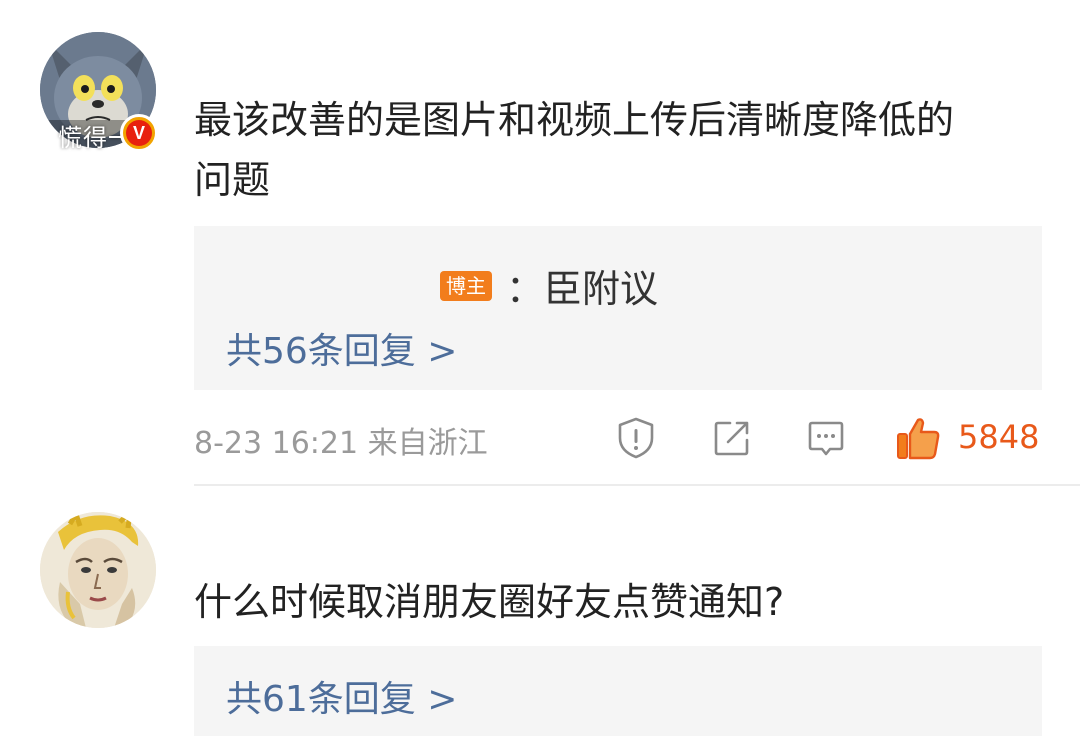  What do you see at coordinates (582, 289) in the screenshot?
I see `author-reply-text: ：臣附议` at bounding box center [582, 289].